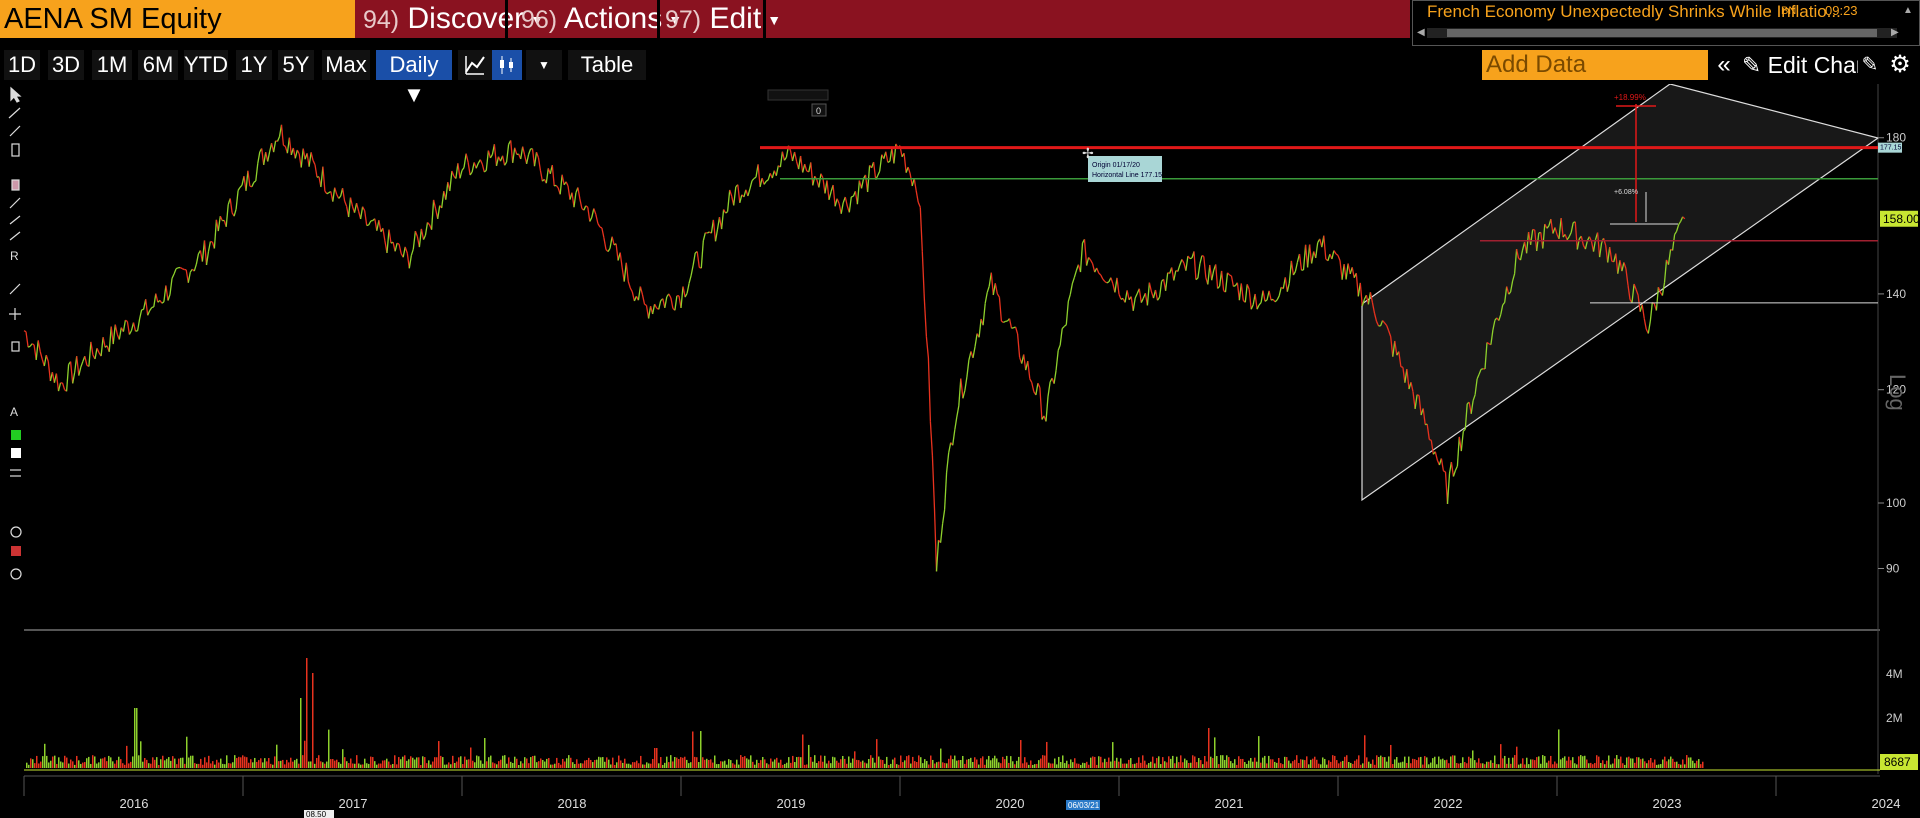 The image size is (1920, 818). I want to click on scroll-left-icon: ◀, so click(1421, 32).